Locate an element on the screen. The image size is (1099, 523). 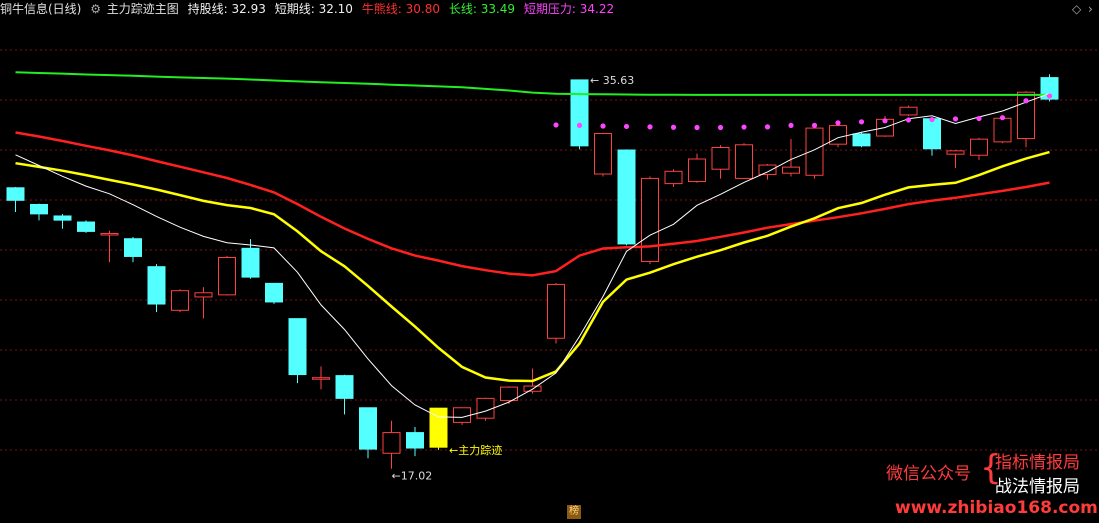
diamond-icon: ◇ is located at coordinates (1076, 9).